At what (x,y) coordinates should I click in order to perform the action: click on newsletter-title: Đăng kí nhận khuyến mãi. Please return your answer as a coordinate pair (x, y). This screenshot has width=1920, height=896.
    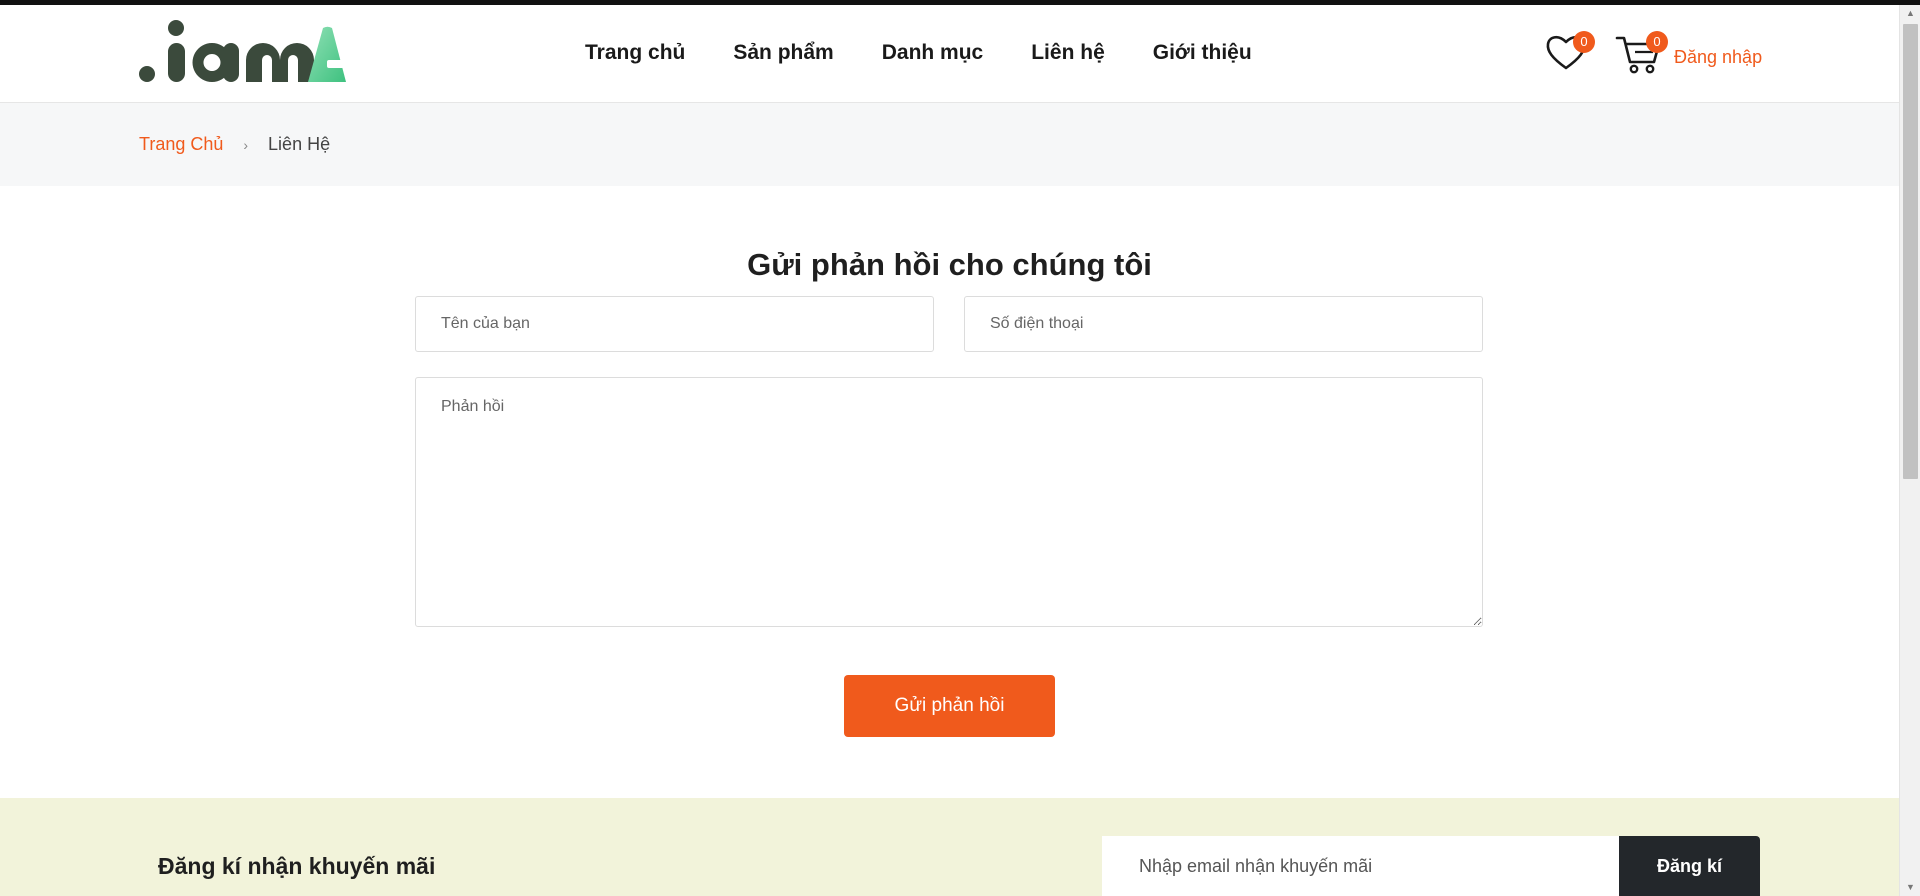
    Looking at the image, I should click on (297, 866).